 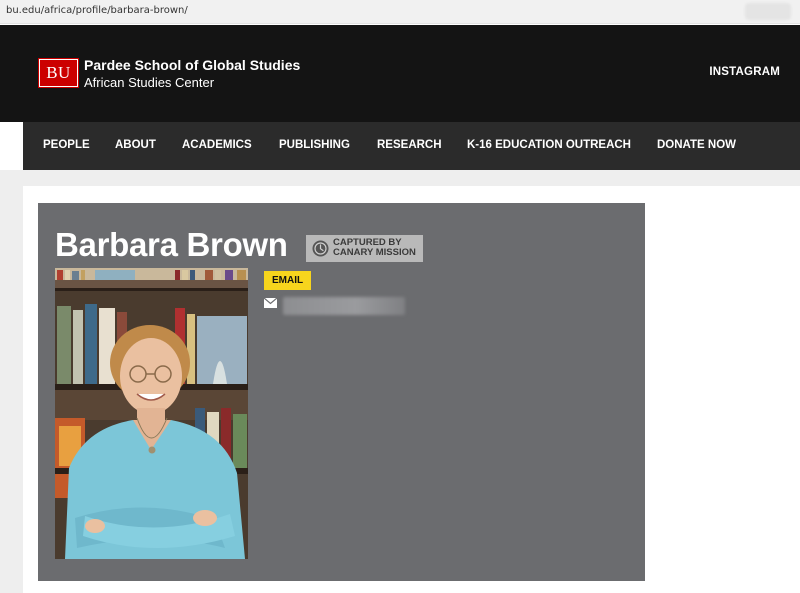 I want to click on profile-name: Barbara Brown, so click(x=171, y=244).